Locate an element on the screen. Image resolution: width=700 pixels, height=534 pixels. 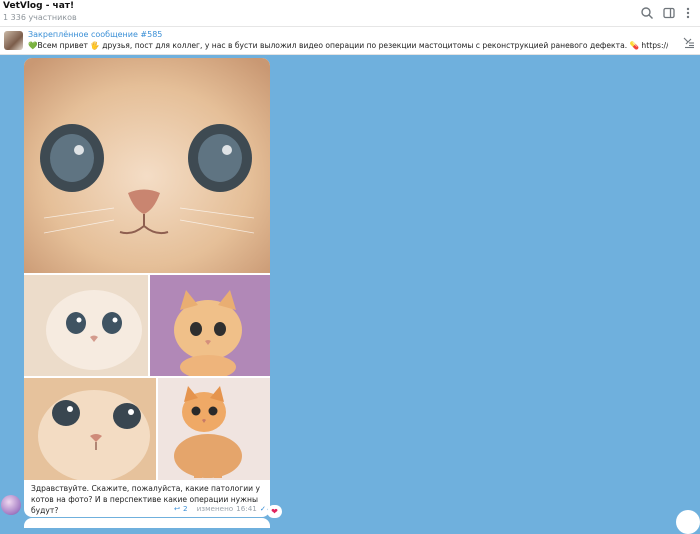
sender-avatar is located at coordinates (11, 505).